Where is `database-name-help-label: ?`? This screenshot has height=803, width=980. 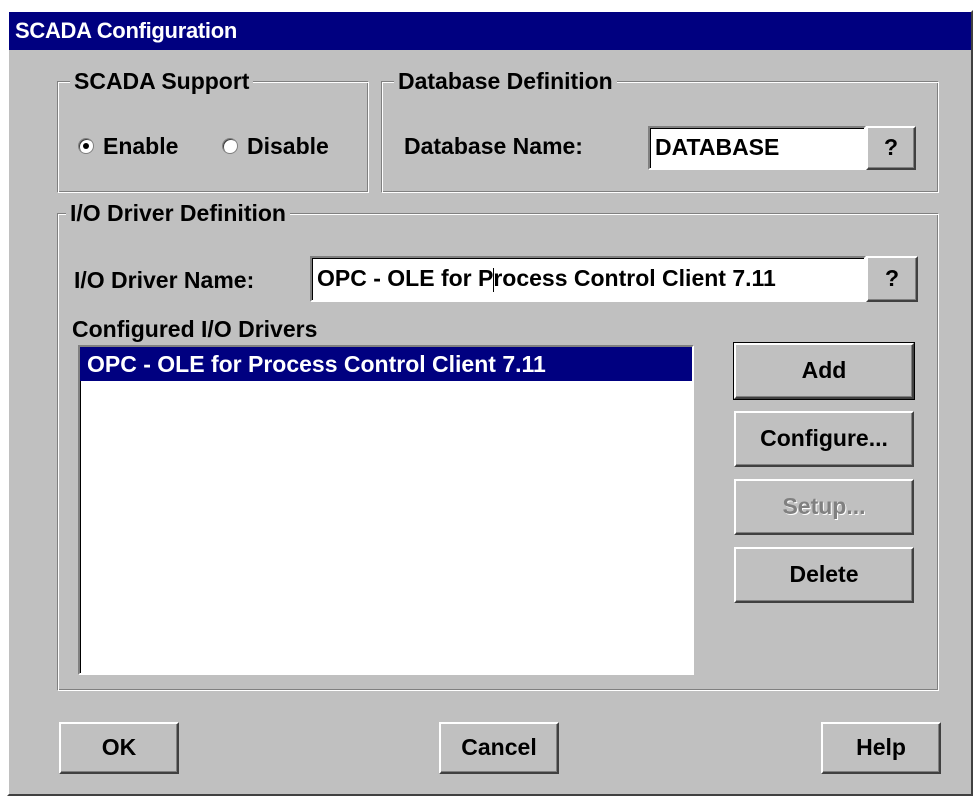
database-name-help-label: ? is located at coordinates (891, 147).